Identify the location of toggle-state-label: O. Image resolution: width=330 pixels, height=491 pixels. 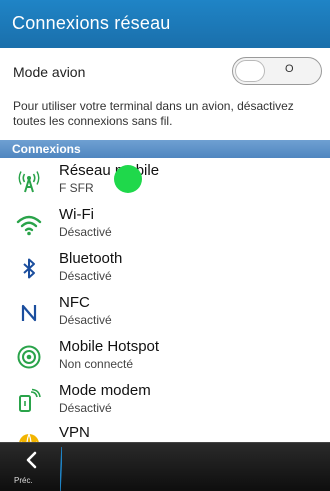
(289, 69).